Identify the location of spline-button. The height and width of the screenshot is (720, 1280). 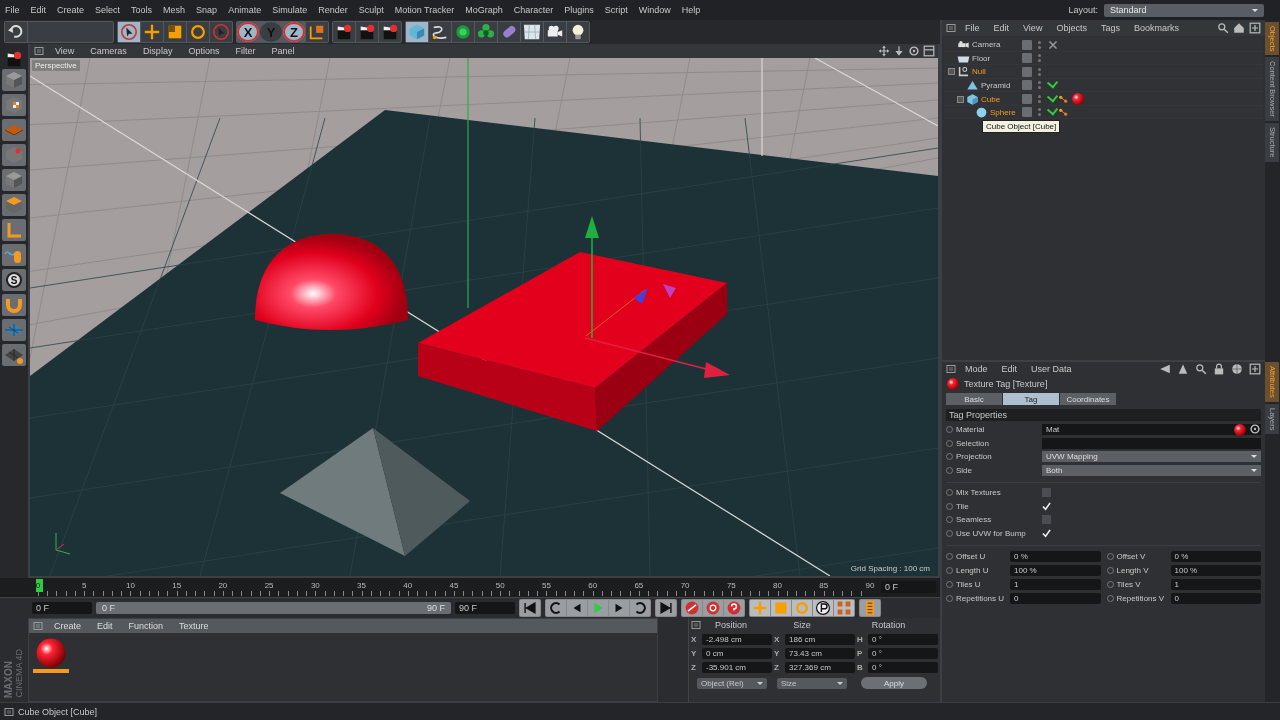
(440, 32).